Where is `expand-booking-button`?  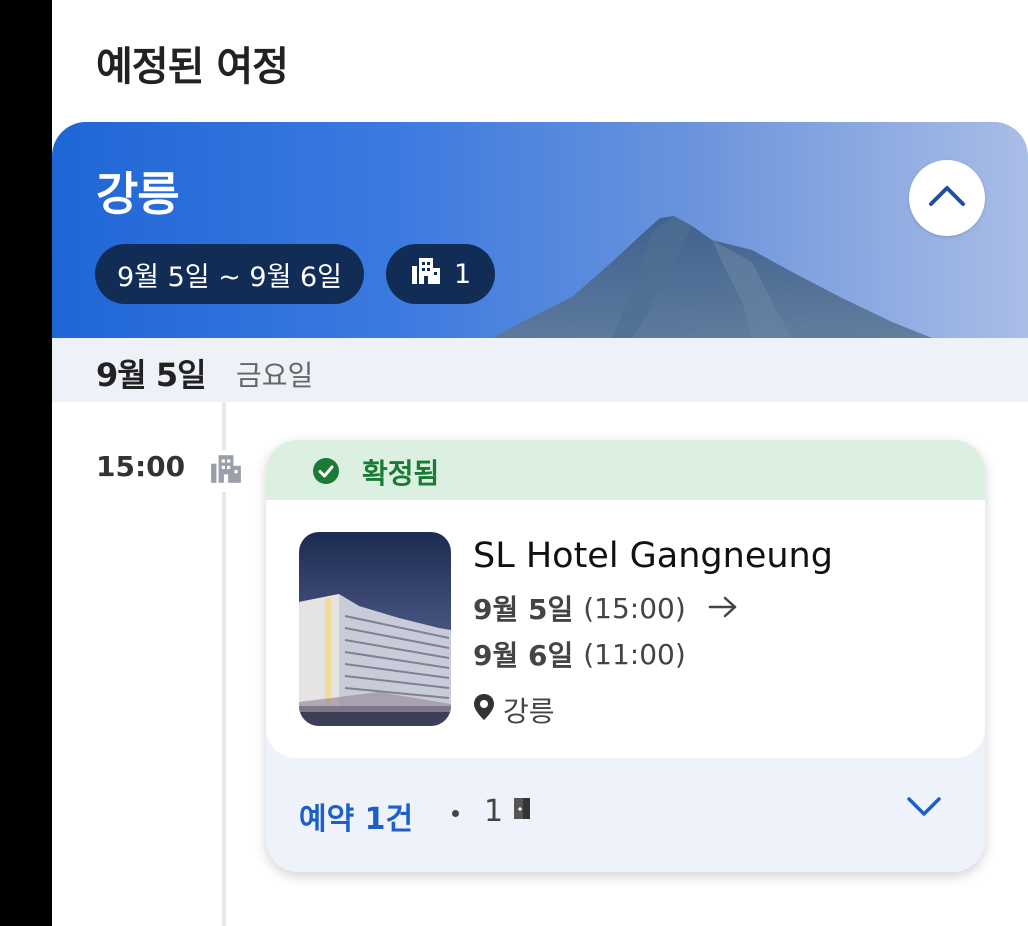 expand-booking-button is located at coordinates (924, 808).